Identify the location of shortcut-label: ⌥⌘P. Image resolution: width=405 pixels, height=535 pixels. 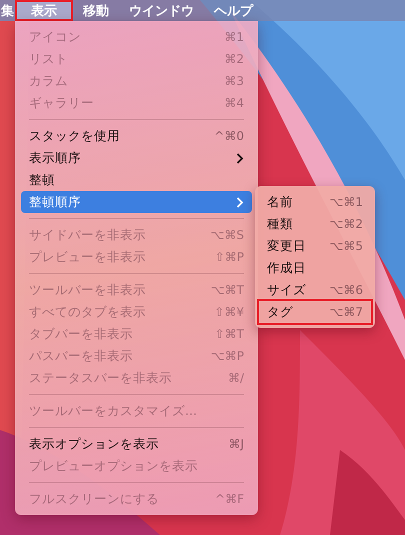
(227, 356).